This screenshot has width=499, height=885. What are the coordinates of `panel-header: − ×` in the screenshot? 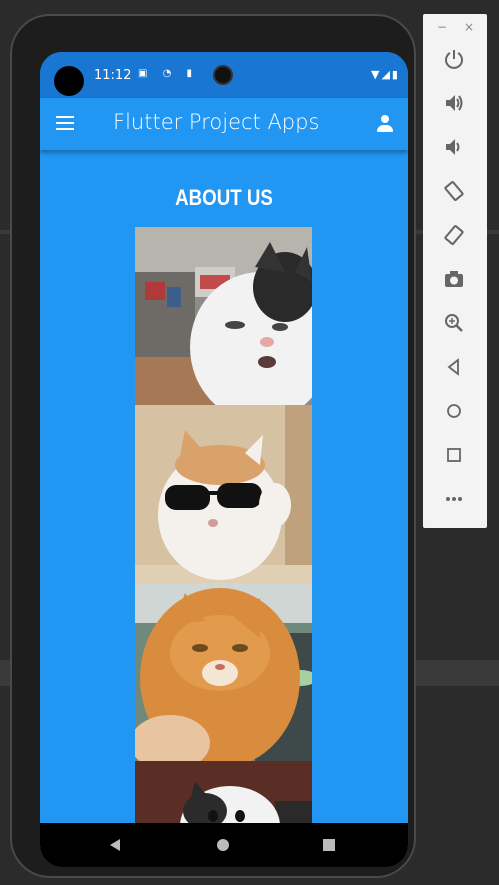 It's located at (455, 28).